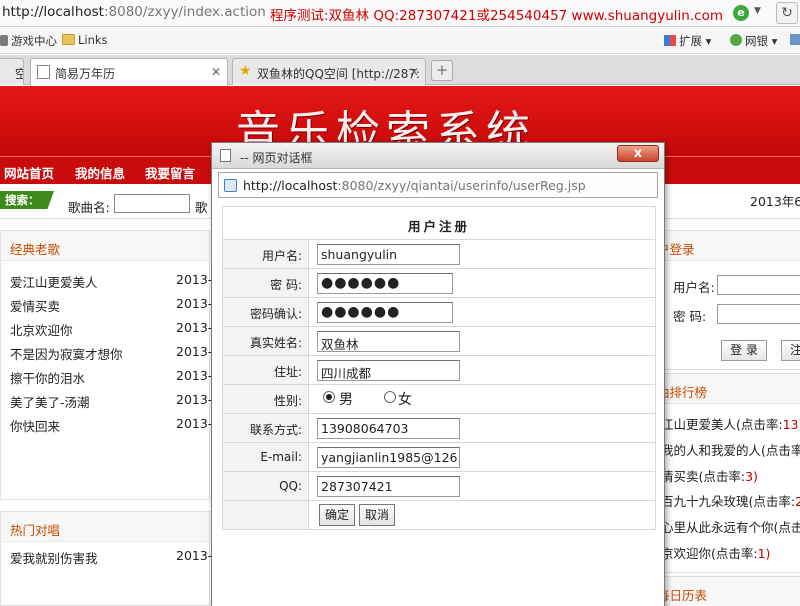  Describe the element at coordinates (388, 457) in the screenshot. I see `email-input: yangjianlin1985@126.com` at that location.